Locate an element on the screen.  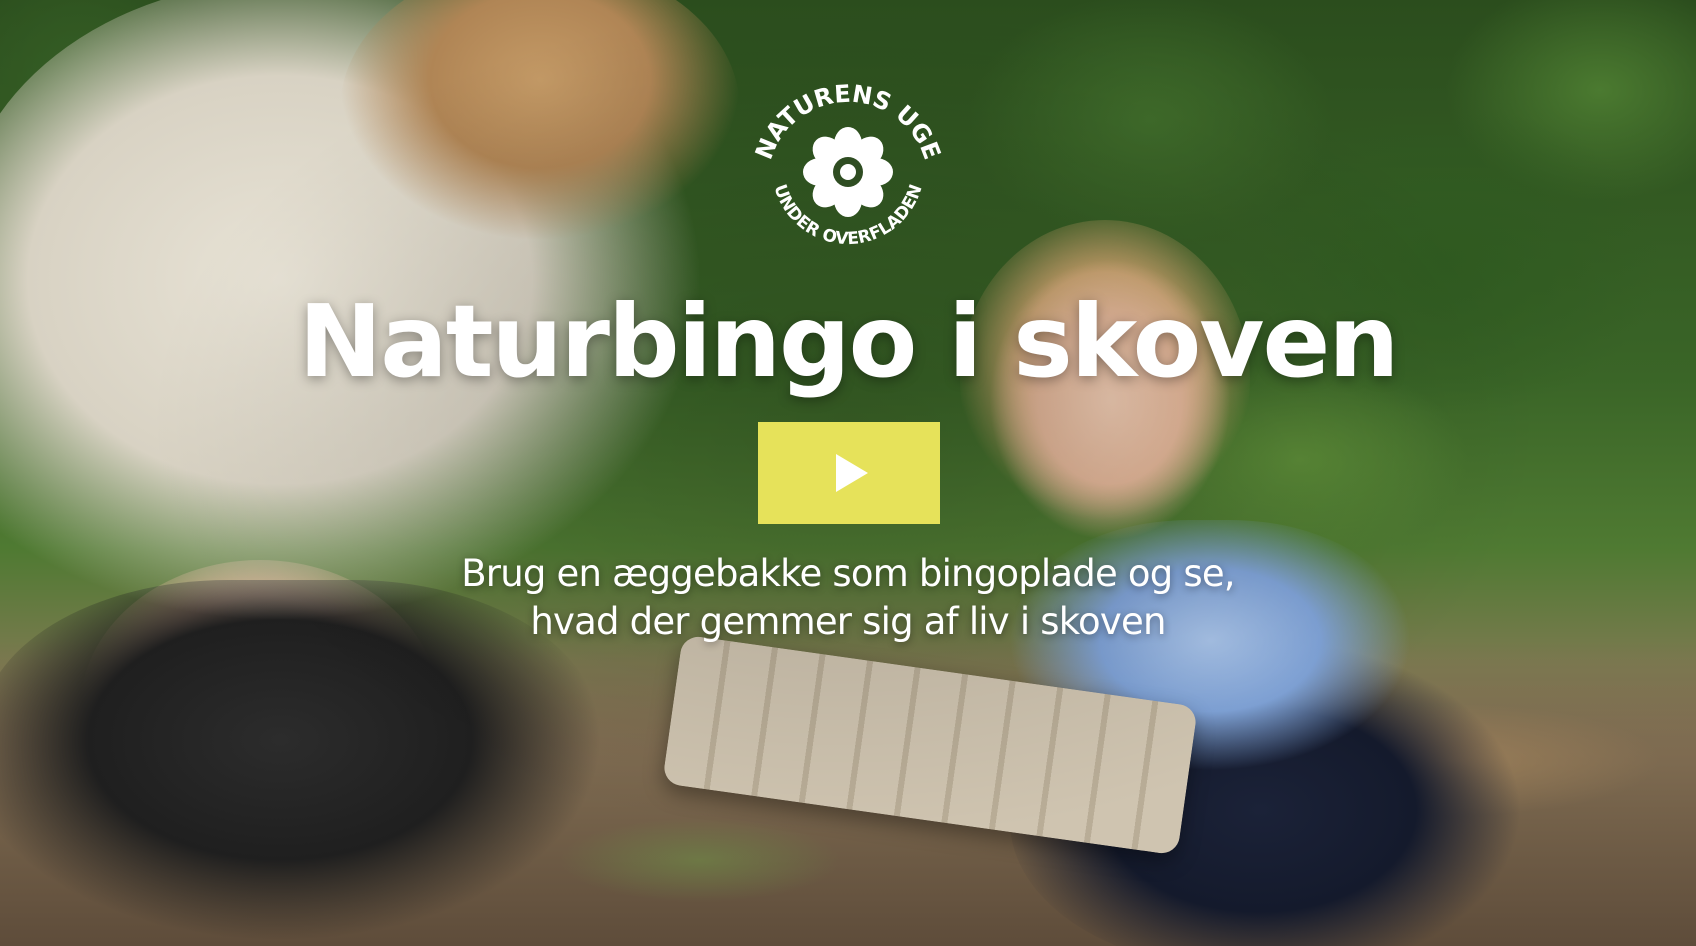
description-line-2: hvad der gemmer sig af liv i skoven is located at coordinates (848, 621).